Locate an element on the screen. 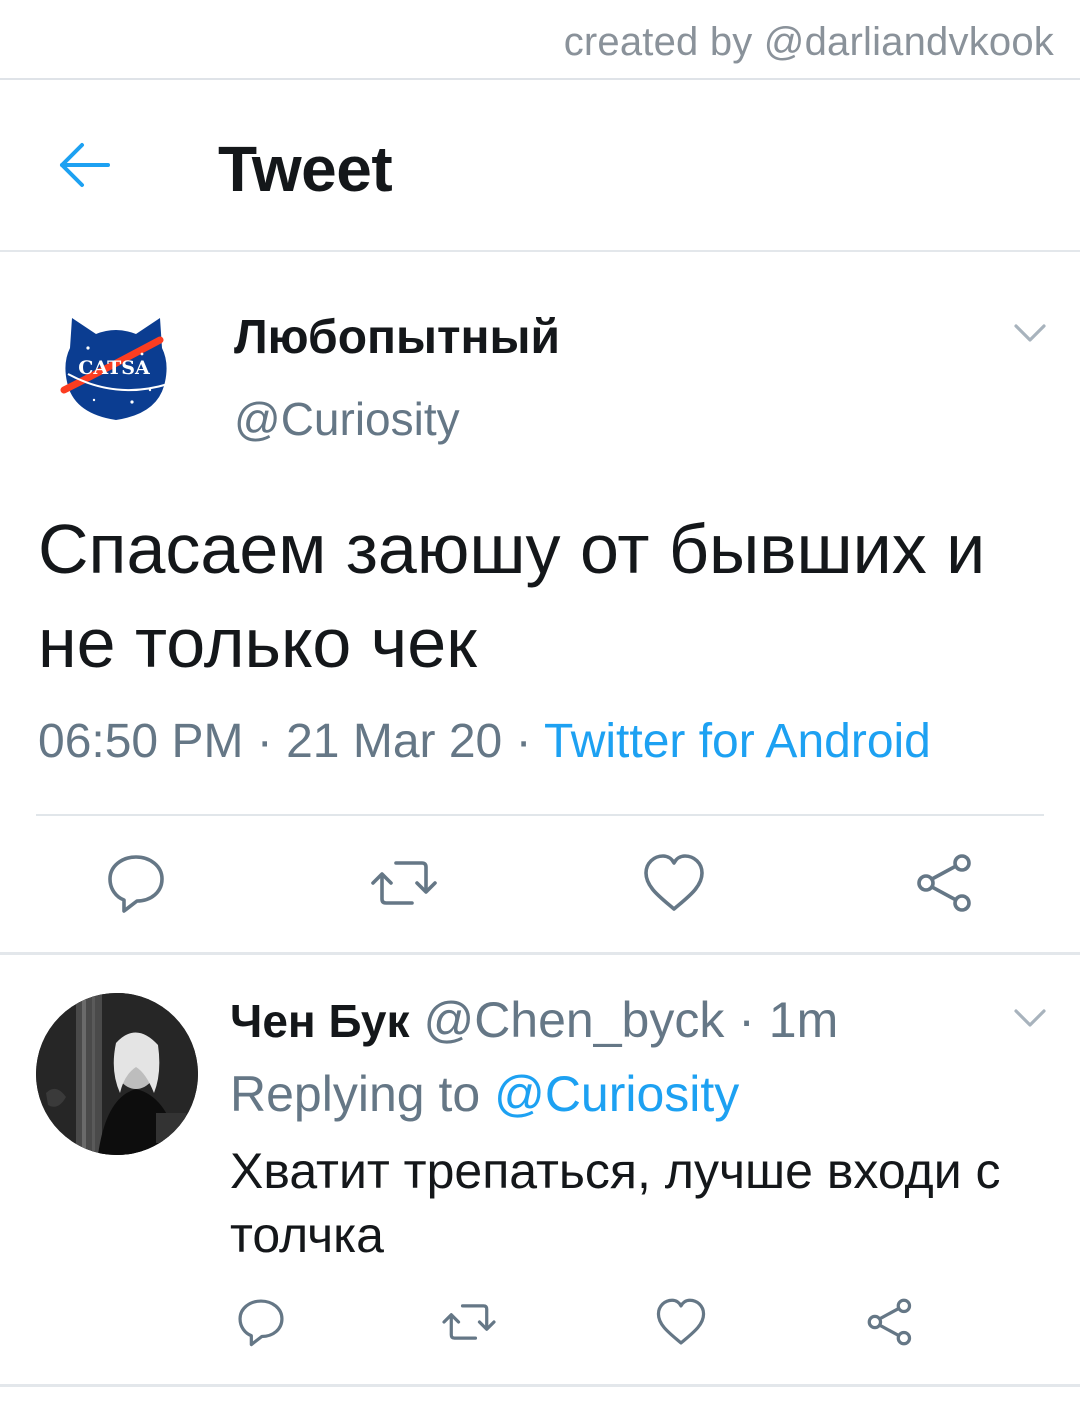  author-handle: @Curiosity is located at coordinates (347, 419).